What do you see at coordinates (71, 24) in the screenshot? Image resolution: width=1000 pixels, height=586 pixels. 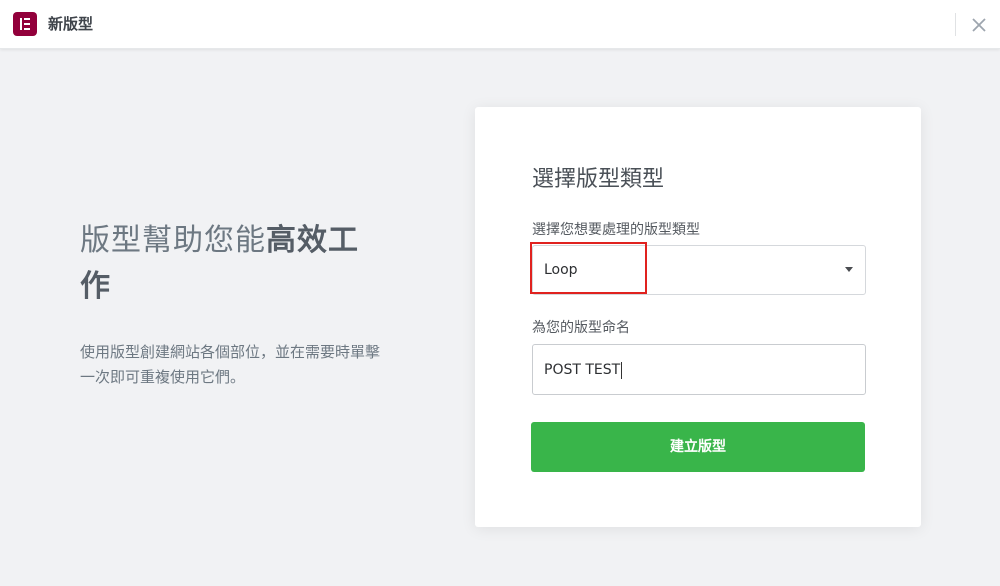 I see `modal-title: 新版型` at bounding box center [71, 24].